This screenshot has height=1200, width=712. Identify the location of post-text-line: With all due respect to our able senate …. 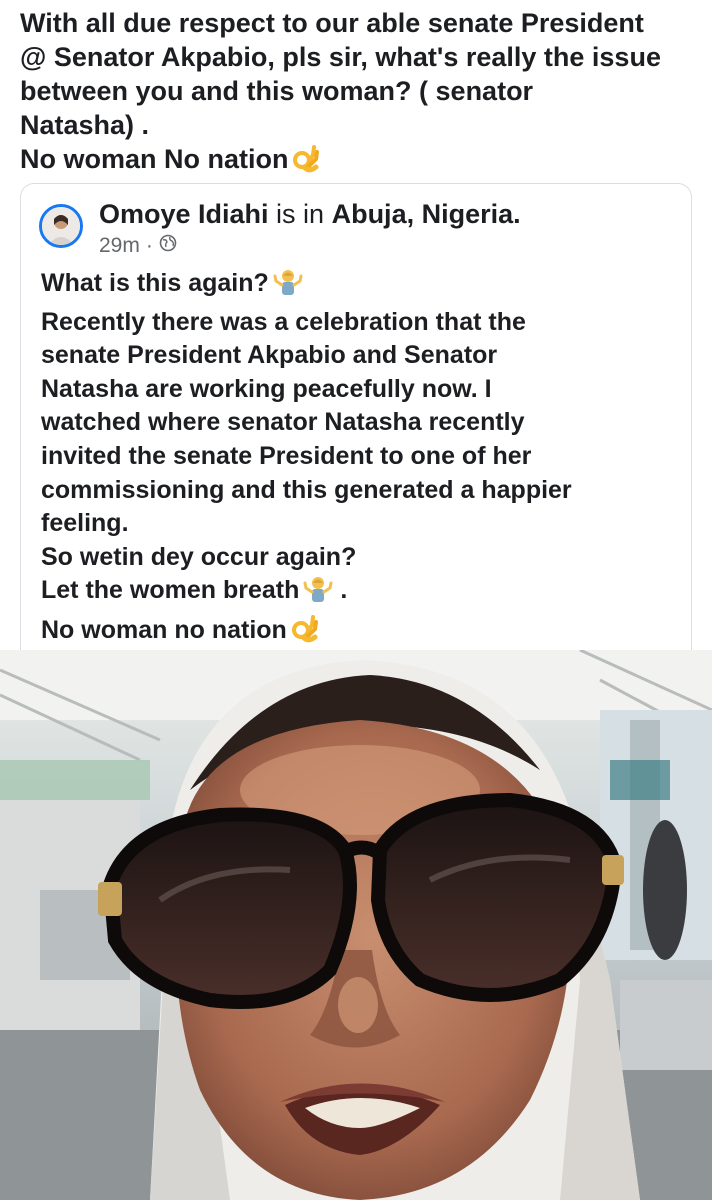
(332, 23).